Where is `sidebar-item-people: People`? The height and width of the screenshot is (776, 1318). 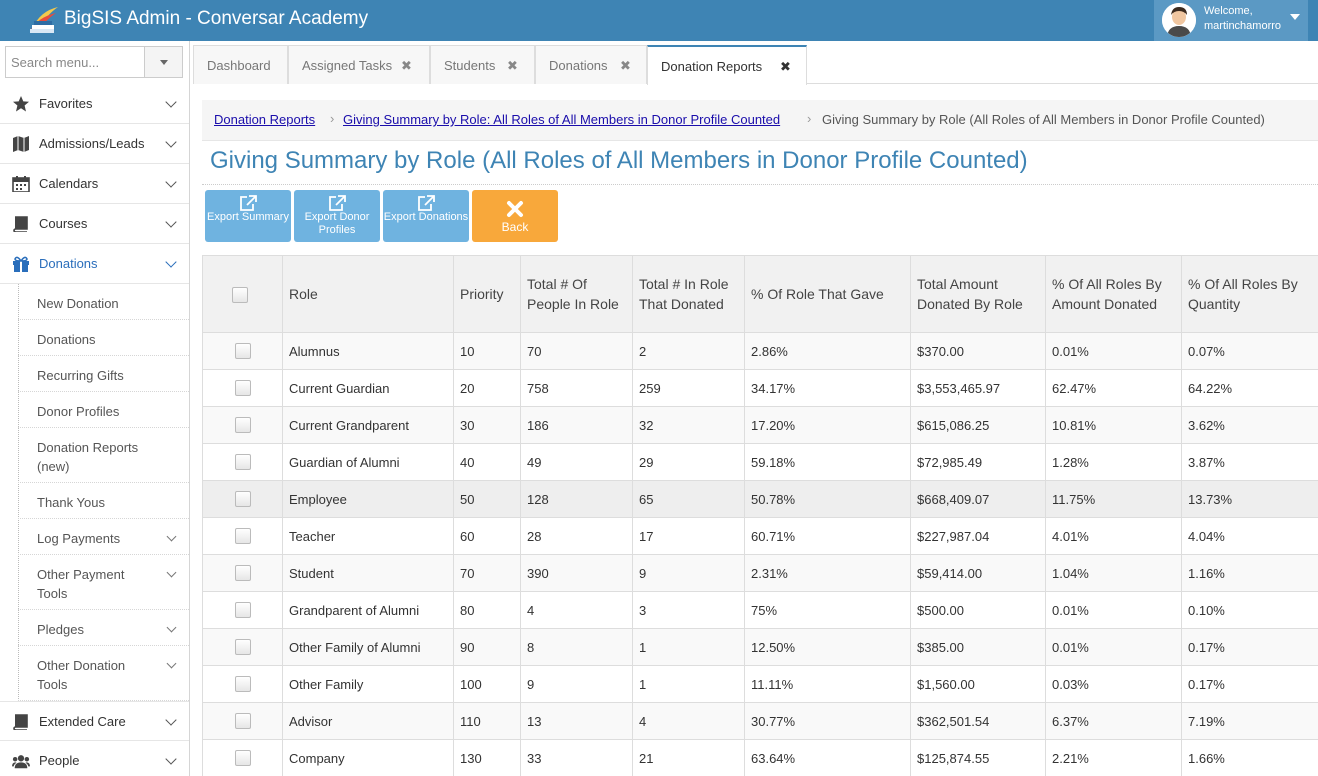 sidebar-item-people: People is located at coordinates (94, 758).